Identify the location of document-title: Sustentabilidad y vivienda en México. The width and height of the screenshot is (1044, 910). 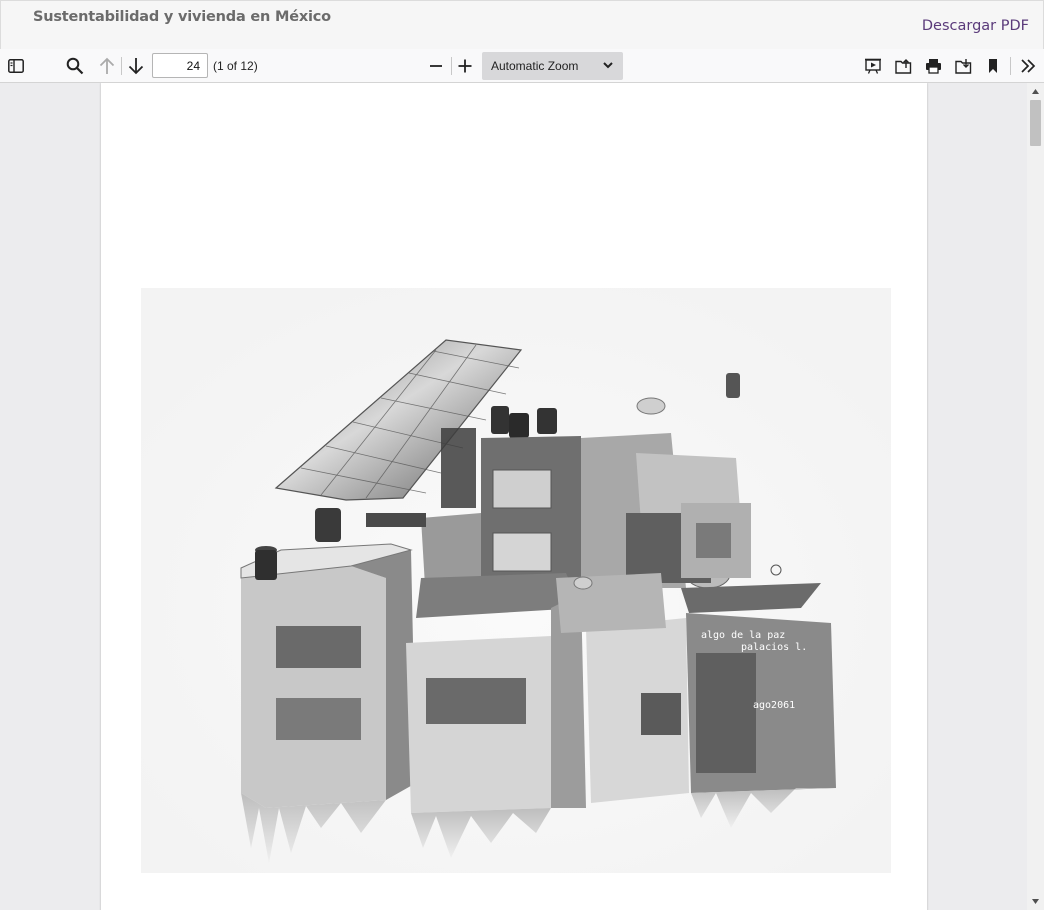
(182, 17).